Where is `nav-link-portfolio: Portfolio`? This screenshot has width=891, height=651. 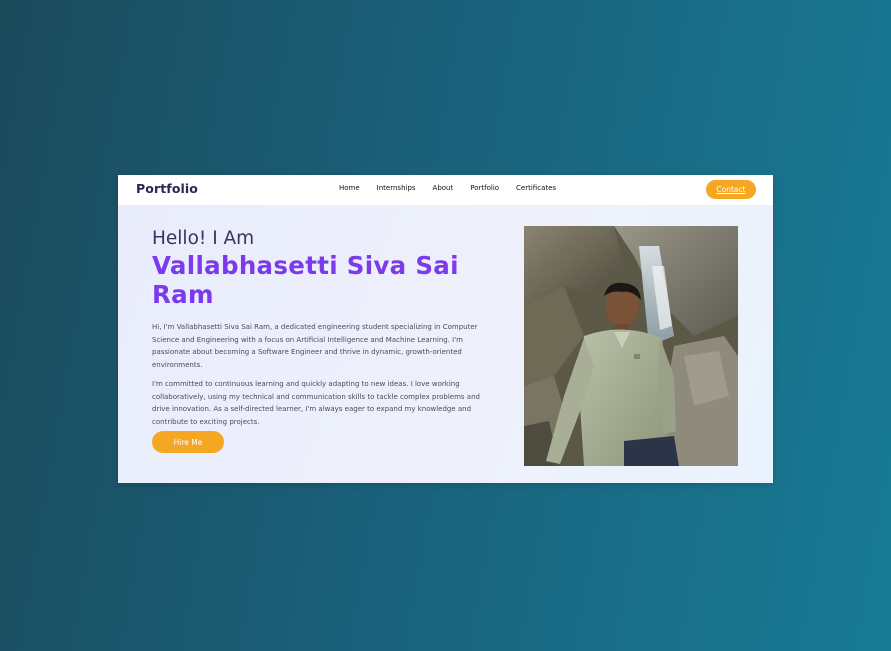 nav-link-portfolio: Portfolio is located at coordinates (484, 188).